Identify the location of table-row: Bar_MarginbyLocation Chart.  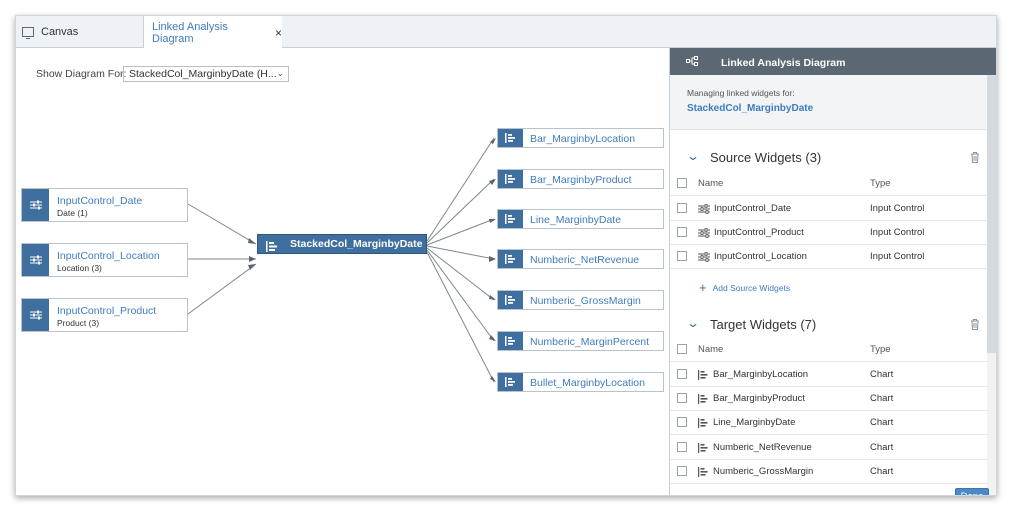
(829, 374).